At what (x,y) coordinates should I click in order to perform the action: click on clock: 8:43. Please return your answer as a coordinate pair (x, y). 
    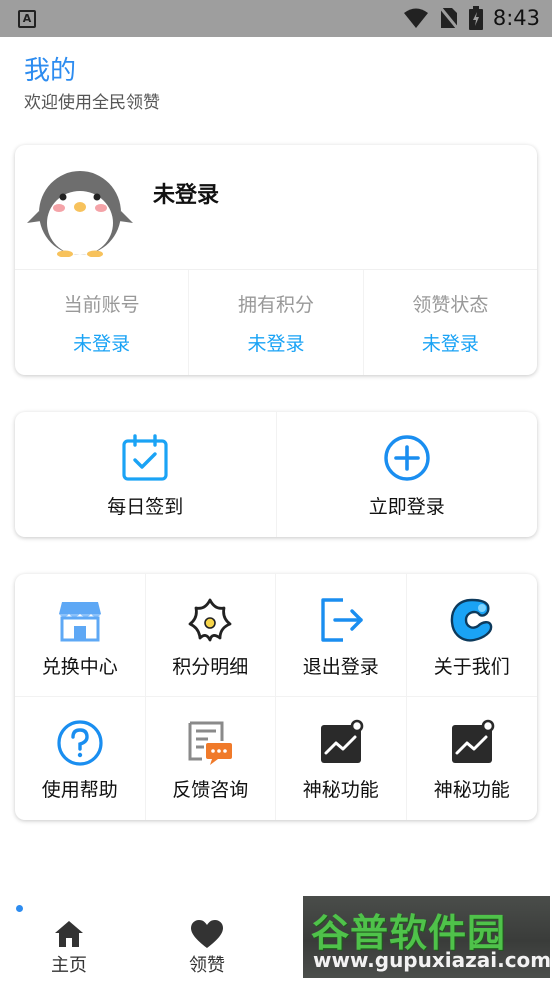
    Looking at the image, I should click on (516, 18).